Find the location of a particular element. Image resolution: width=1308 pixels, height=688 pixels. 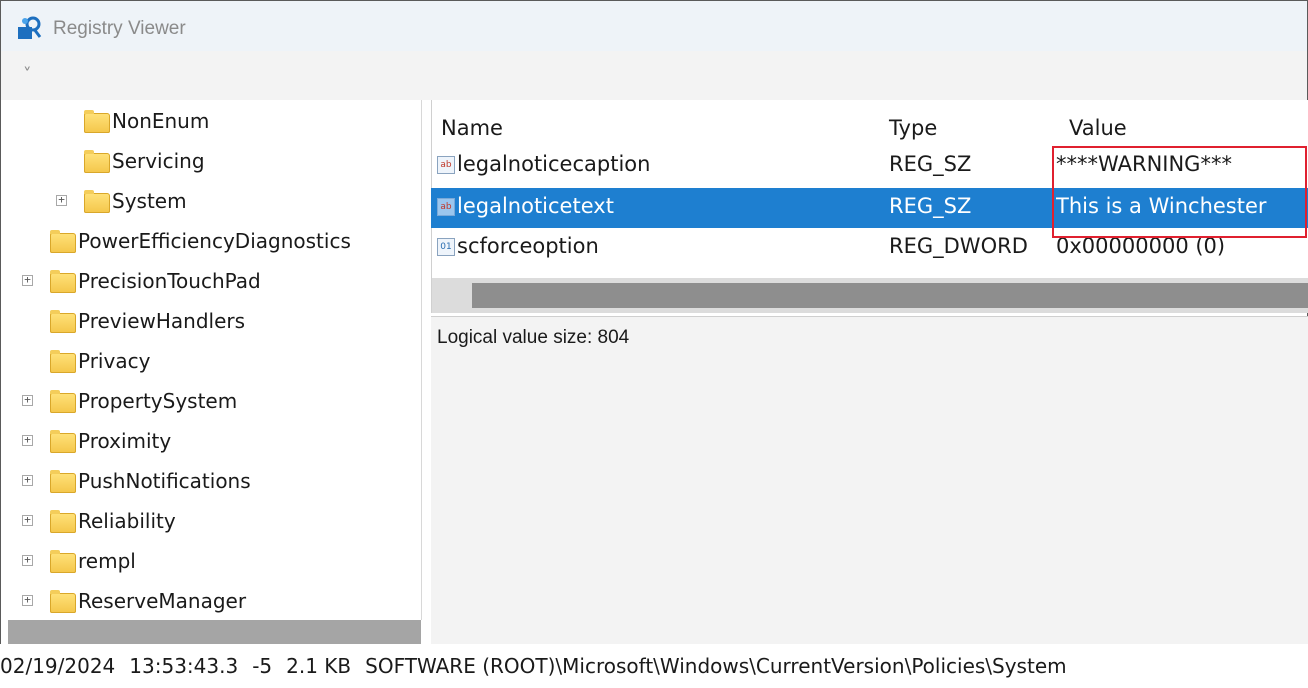

column-header-name: Name is located at coordinates (472, 128).